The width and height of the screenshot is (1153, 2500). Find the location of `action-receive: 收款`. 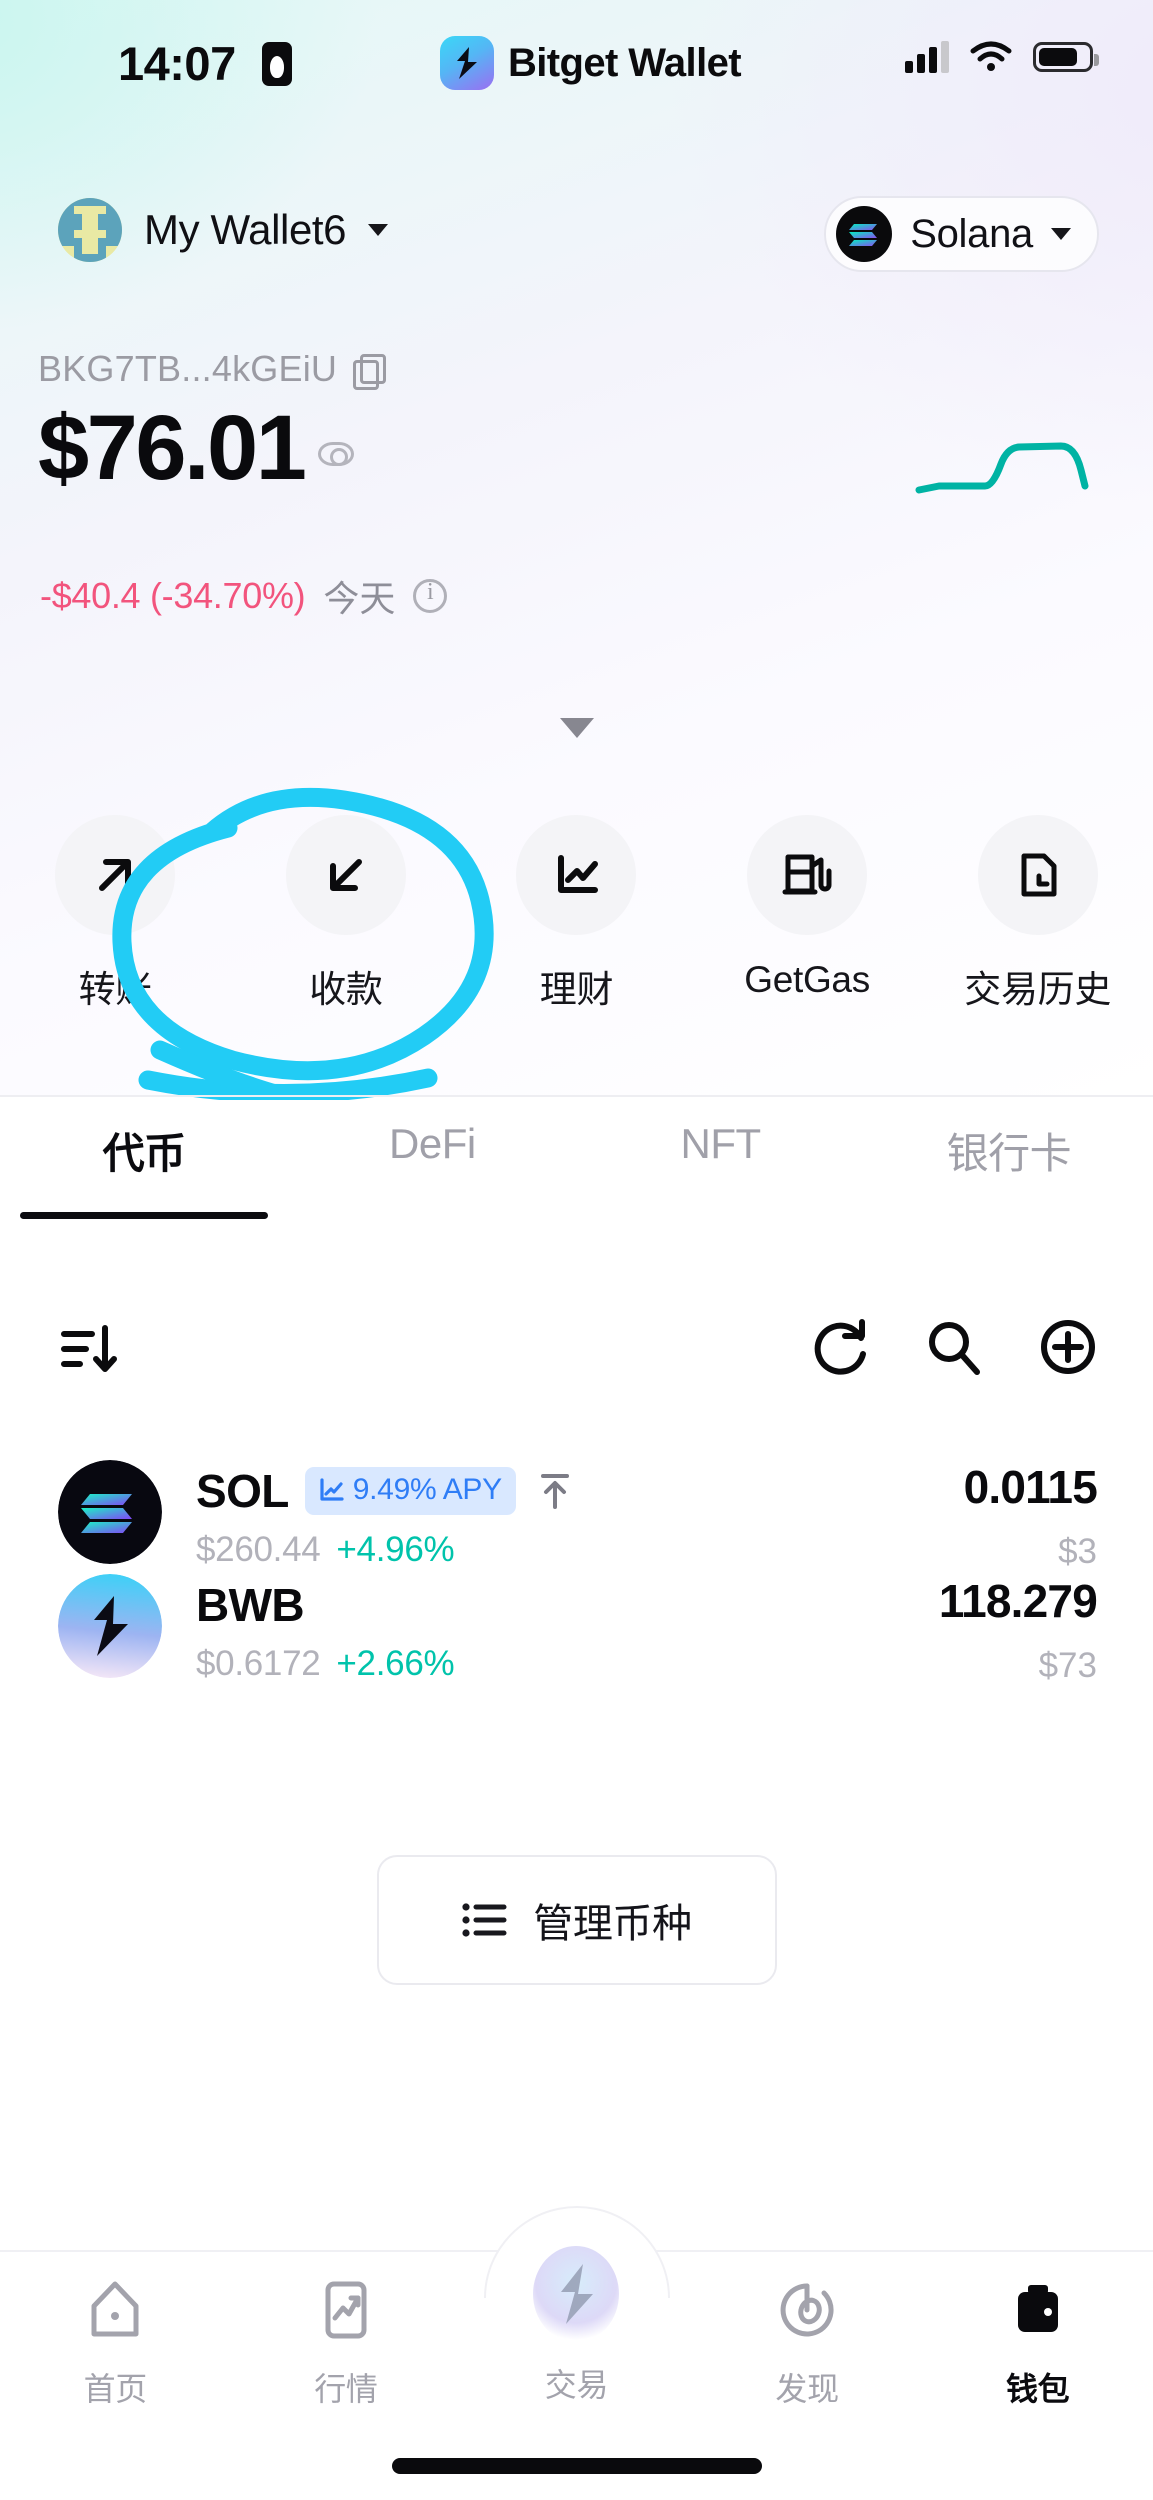

action-receive: 收款 is located at coordinates (346, 914).